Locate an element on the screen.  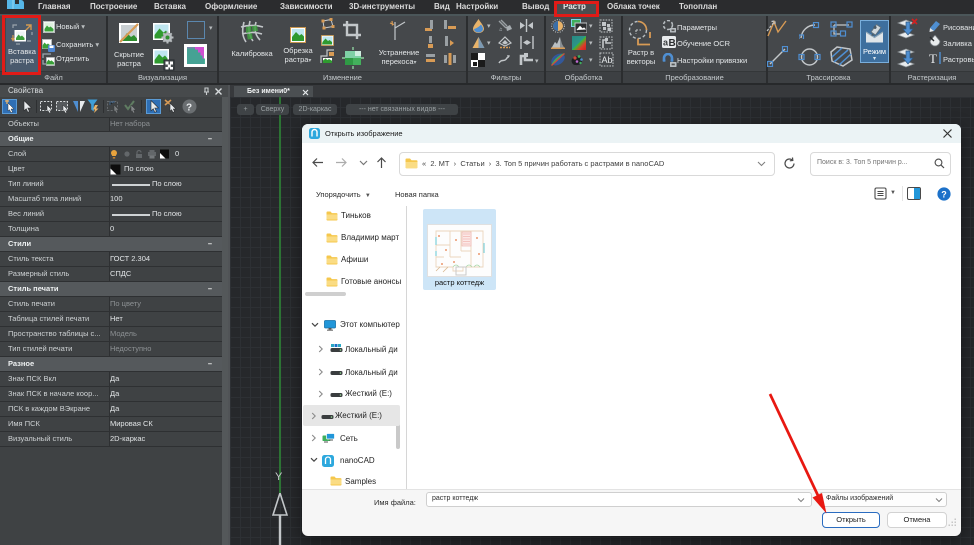
svg-text: T is located at coordinates (933, 58).